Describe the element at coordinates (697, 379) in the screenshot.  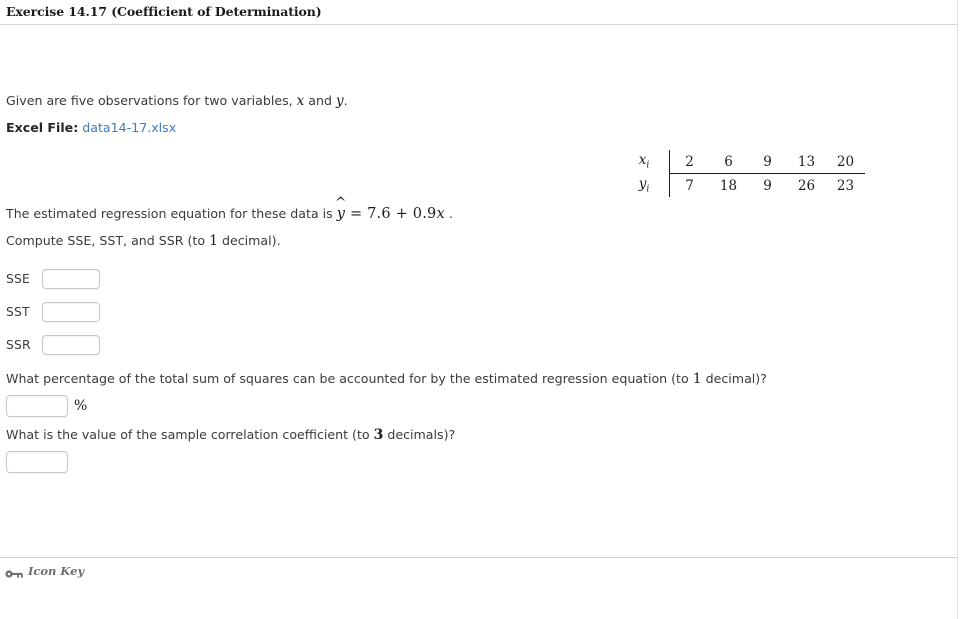
I see `percentage-question-precision: 1` at that location.